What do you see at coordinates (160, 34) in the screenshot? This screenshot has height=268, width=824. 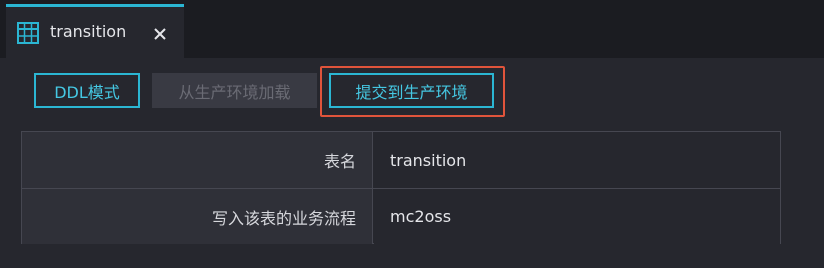 I see `close-icon` at bounding box center [160, 34].